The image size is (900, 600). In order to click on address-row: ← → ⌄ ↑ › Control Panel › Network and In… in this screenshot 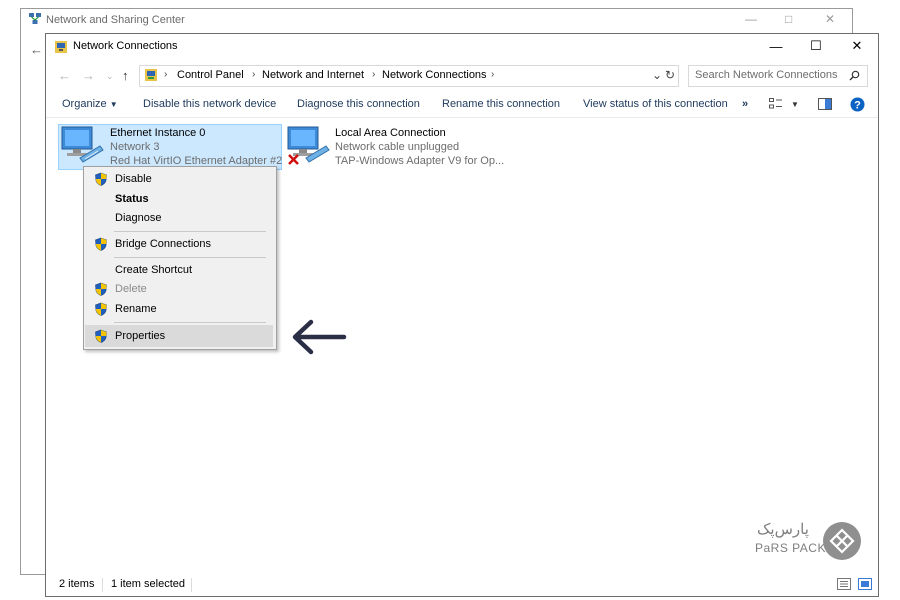, I will do `click(462, 74)`.